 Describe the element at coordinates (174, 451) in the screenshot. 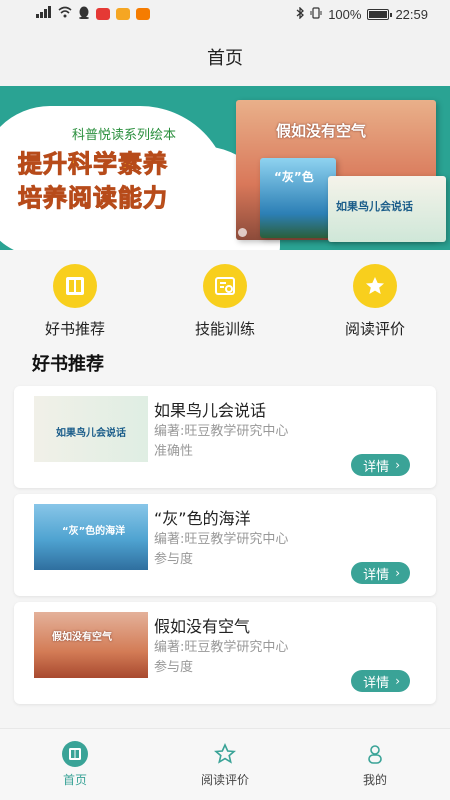

I see `book-tag: 准确性` at that location.